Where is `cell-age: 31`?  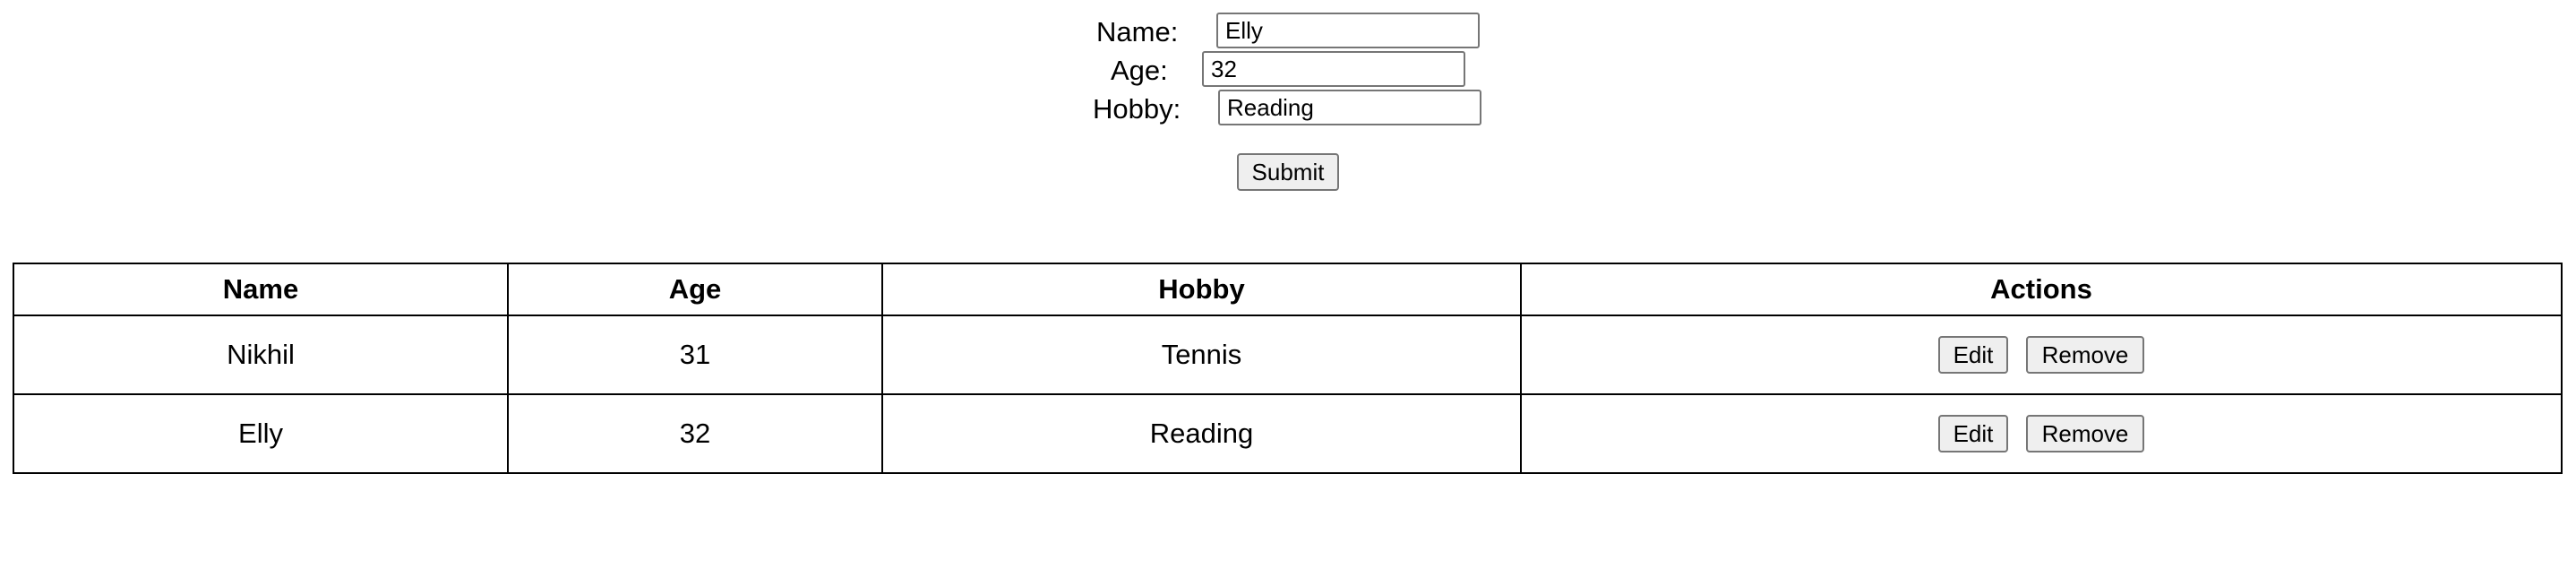
cell-age: 31 is located at coordinates (695, 355).